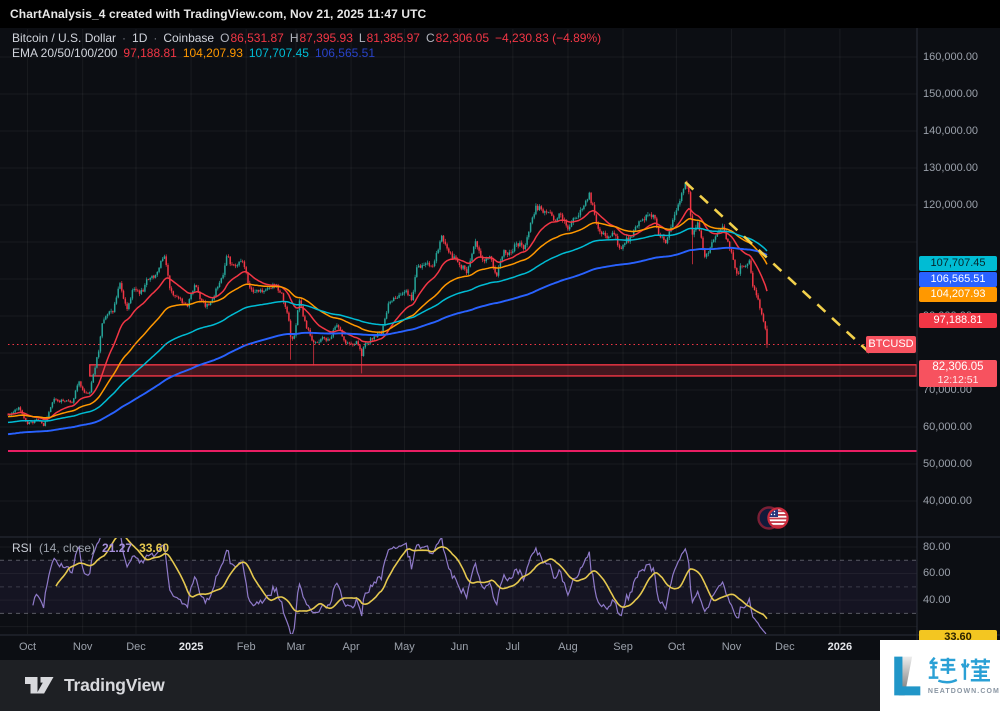 This screenshot has height=711, width=1000. I want to click on us-flag-event-icon, so click(775, 518).